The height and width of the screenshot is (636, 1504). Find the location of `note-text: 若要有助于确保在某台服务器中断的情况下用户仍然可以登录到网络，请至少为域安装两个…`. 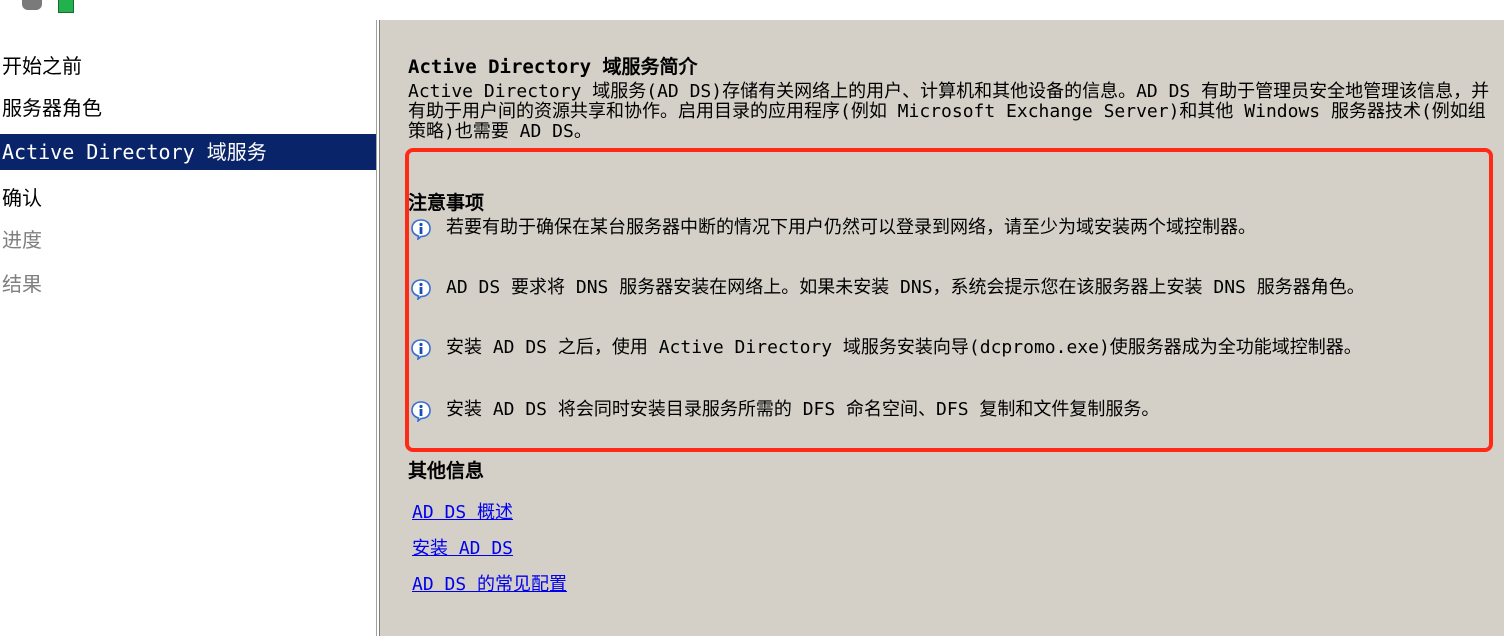

note-text: 若要有助于确保在某台服务器中断的情况下用户仍然可以登录到网络，请至少为域安装两个… is located at coordinates (851, 227).